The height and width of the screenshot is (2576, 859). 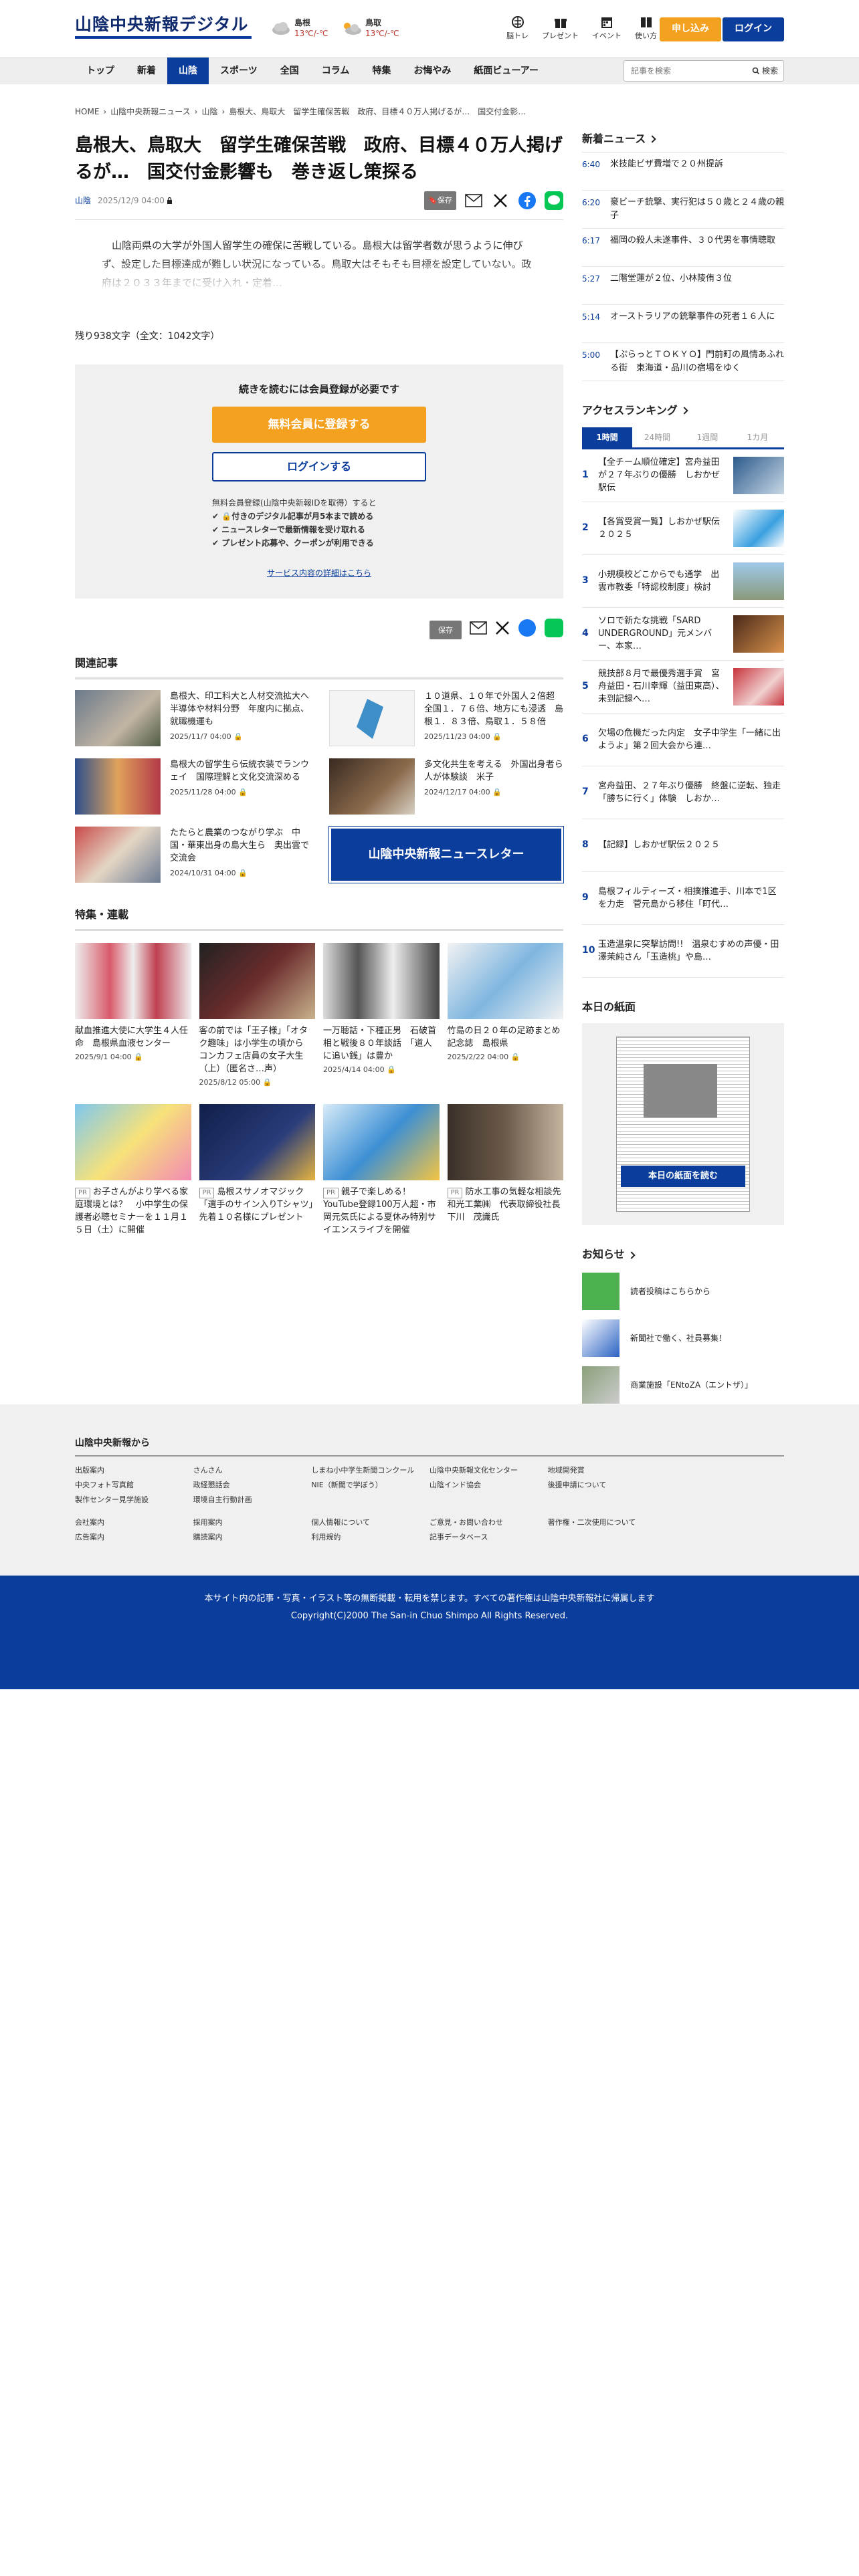 I want to click on event-link: イベント, so click(x=607, y=28).